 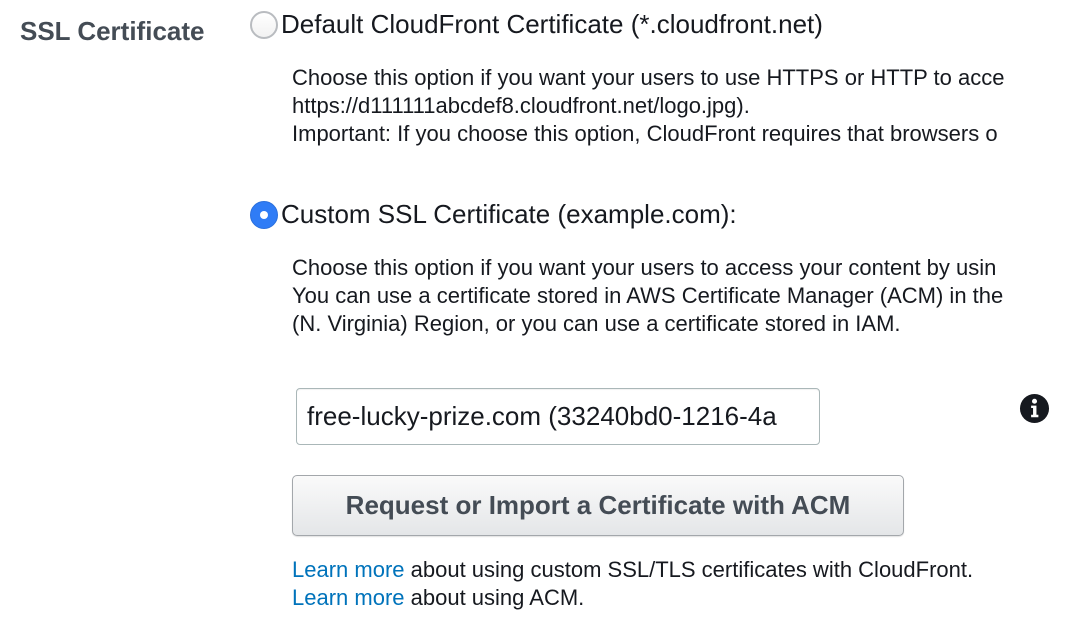 What do you see at coordinates (112, 31) in the screenshot?
I see `ssl-certificate-label: SSL Certificate` at bounding box center [112, 31].